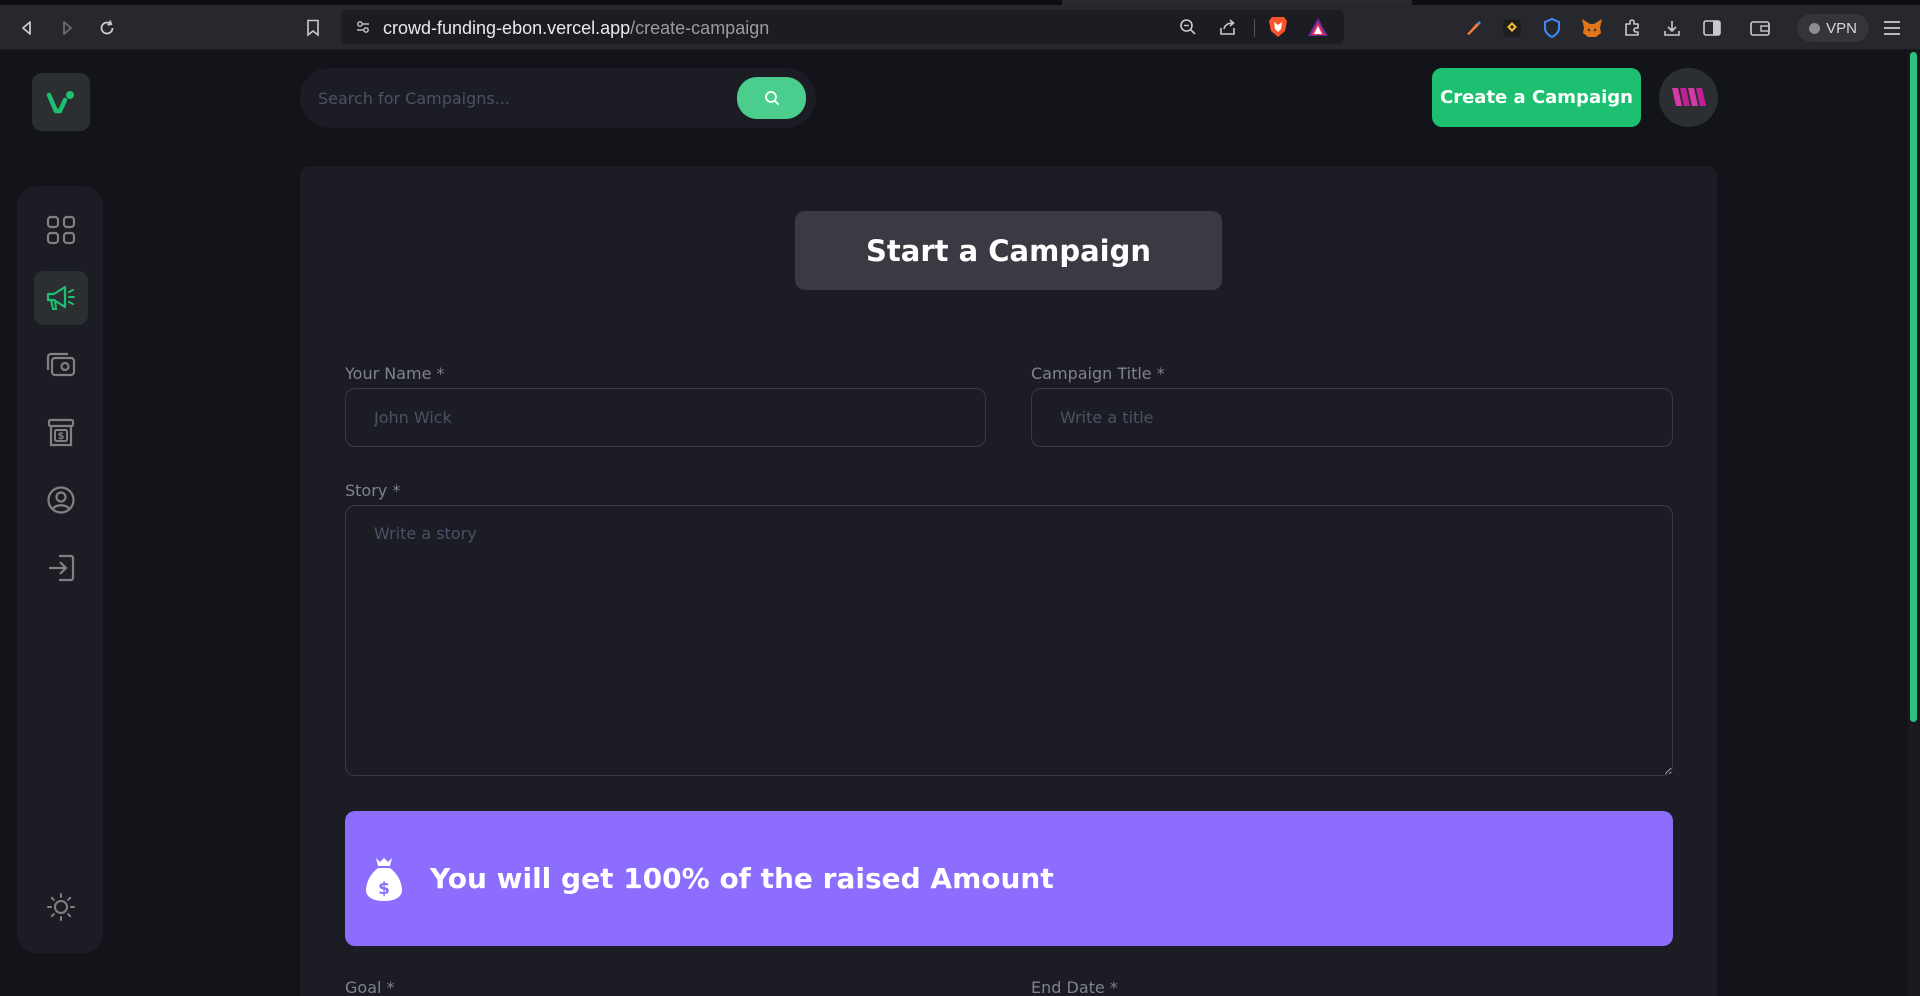  What do you see at coordinates (1278, 27) in the screenshot?
I see `brave-shields-icon` at bounding box center [1278, 27].